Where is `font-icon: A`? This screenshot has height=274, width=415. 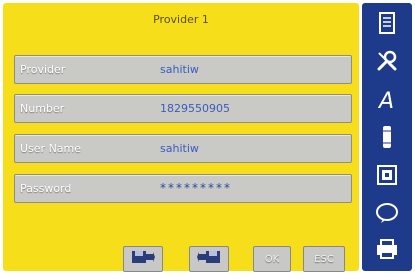 font-icon: A is located at coordinates (387, 99).